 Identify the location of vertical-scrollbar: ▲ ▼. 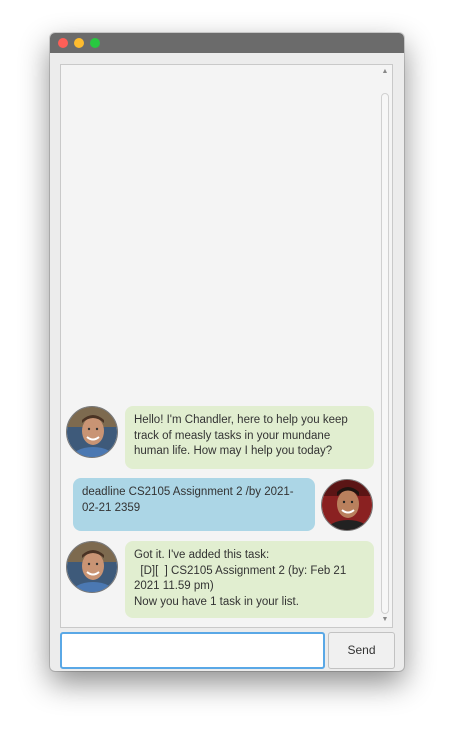
(385, 346).